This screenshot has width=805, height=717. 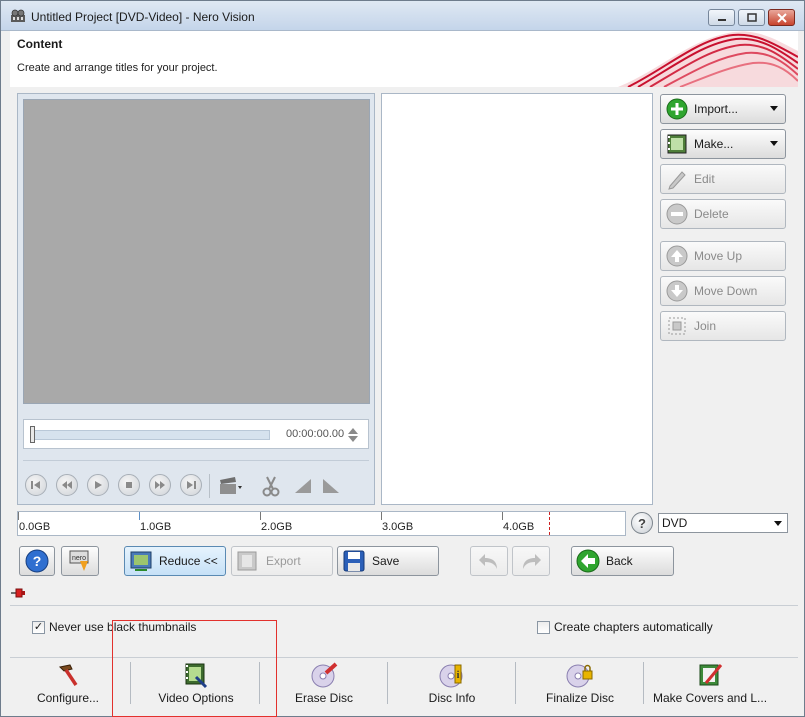 I want to click on scissors-icon, so click(x=271, y=486).